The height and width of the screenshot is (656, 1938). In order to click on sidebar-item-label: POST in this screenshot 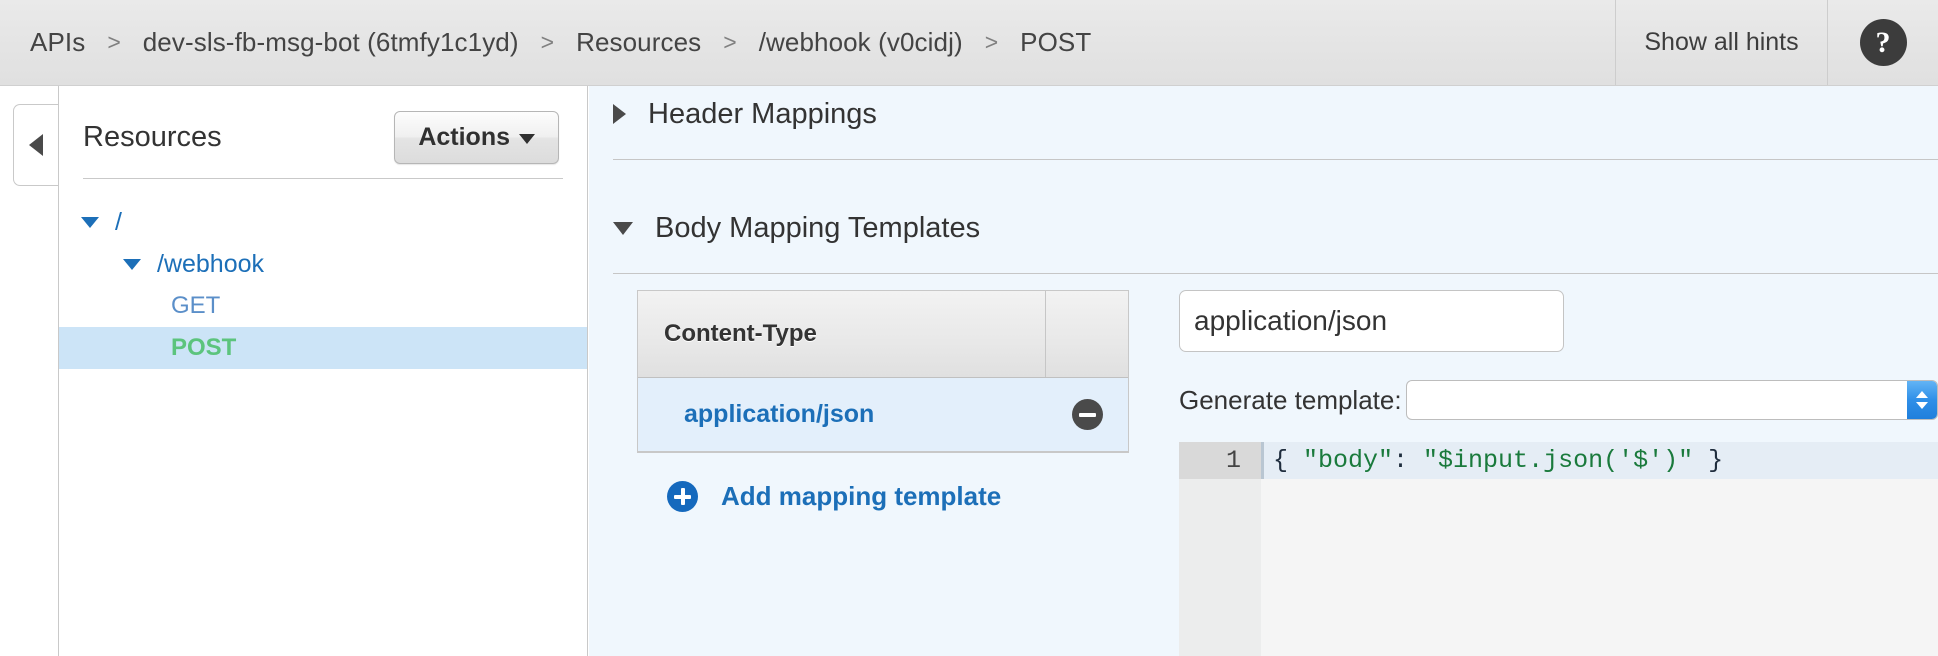, I will do `click(204, 347)`.